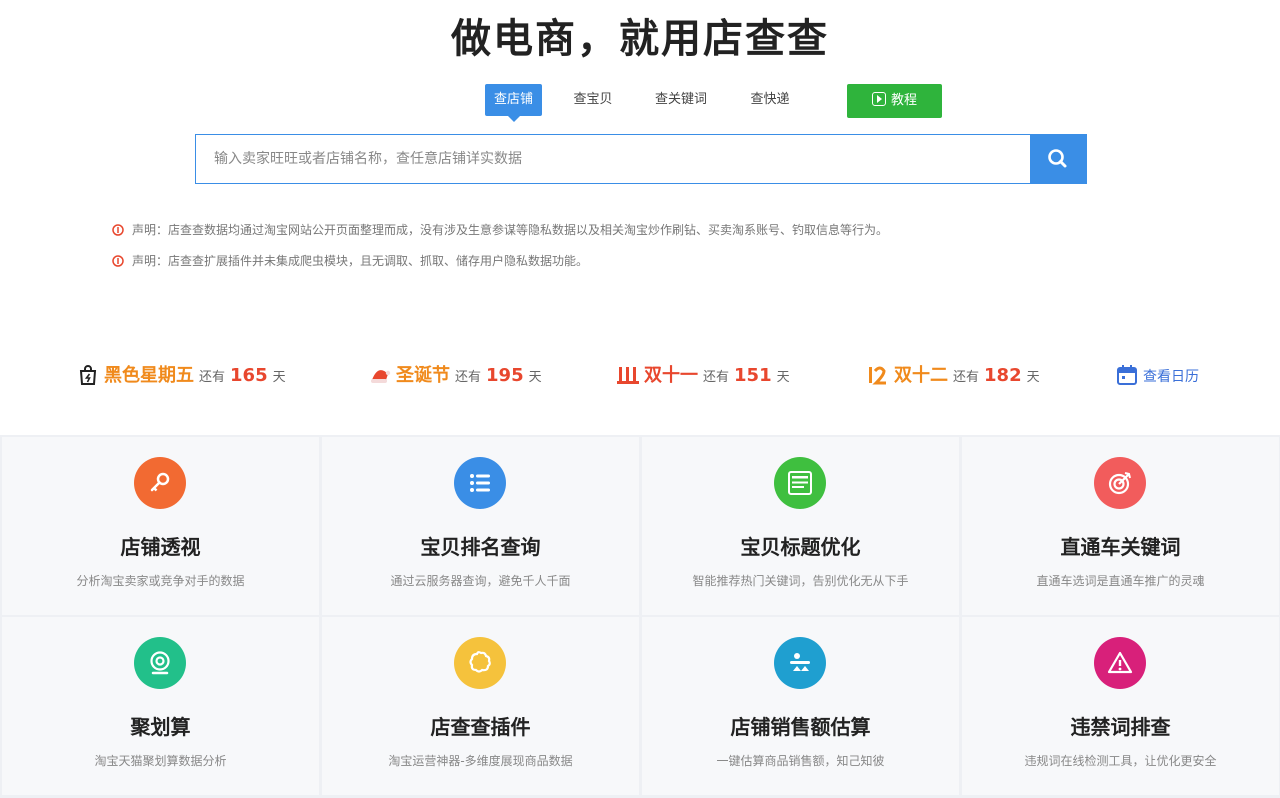 The image size is (1280, 798). I want to click on countdown-black-friday: 黑色星期五 还有 165 天, so click(183, 376).